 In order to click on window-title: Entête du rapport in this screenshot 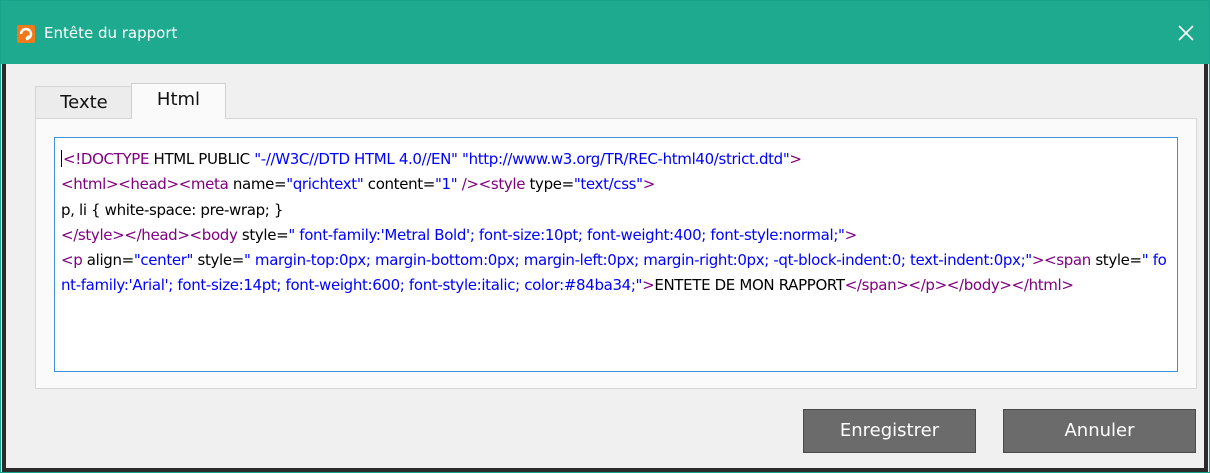, I will do `click(111, 33)`.